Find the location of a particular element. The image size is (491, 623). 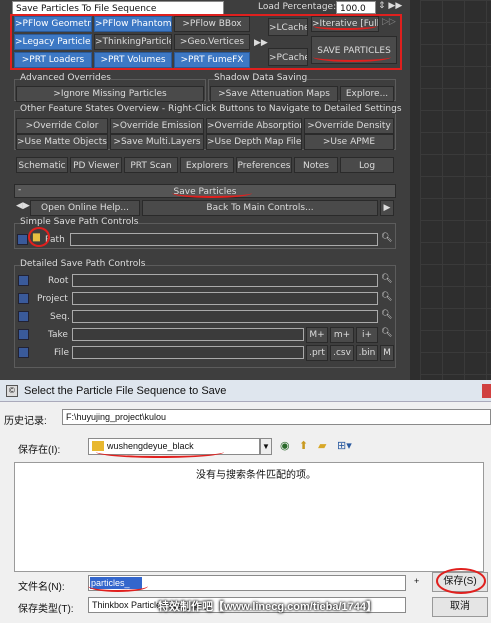

prt-loaders-button: >PRT Loaders is located at coordinates (53, 60).